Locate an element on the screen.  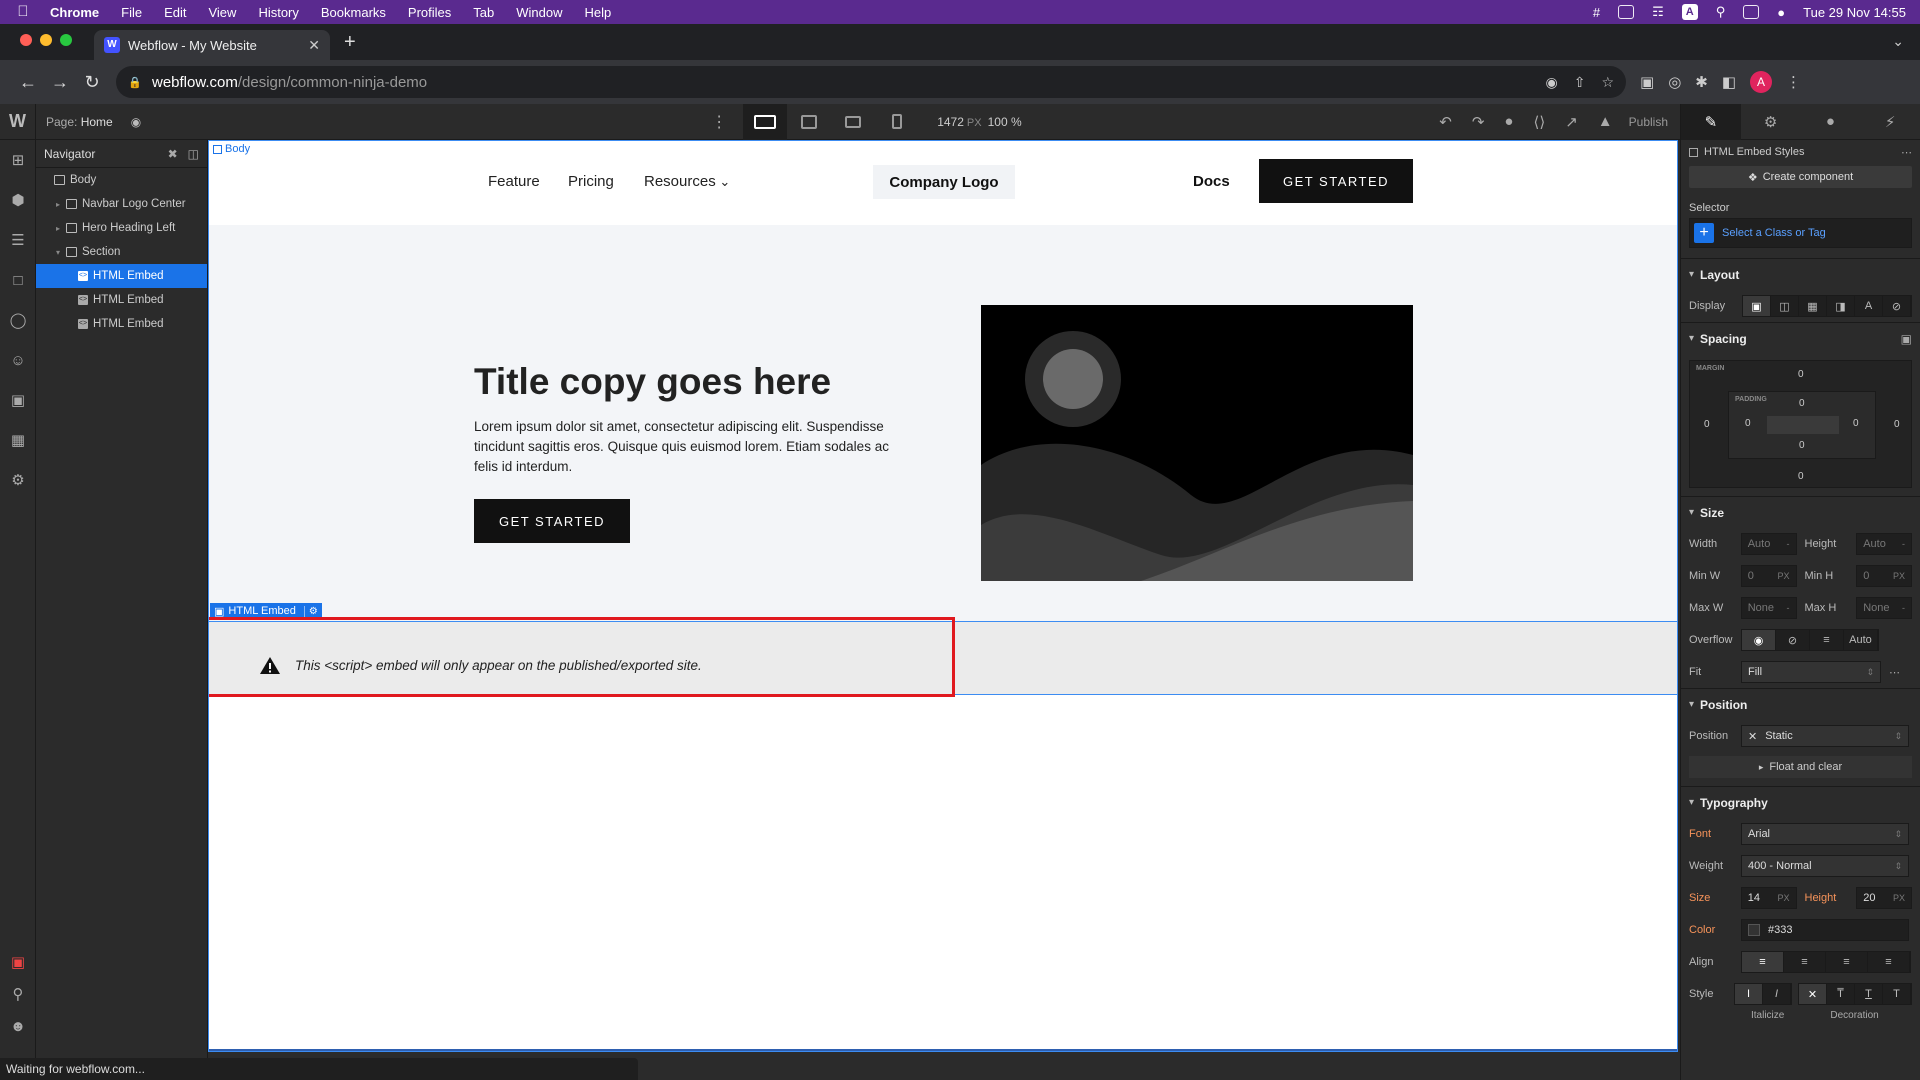
wifi-icon: ☶ is located at coordinates (1658, 12).